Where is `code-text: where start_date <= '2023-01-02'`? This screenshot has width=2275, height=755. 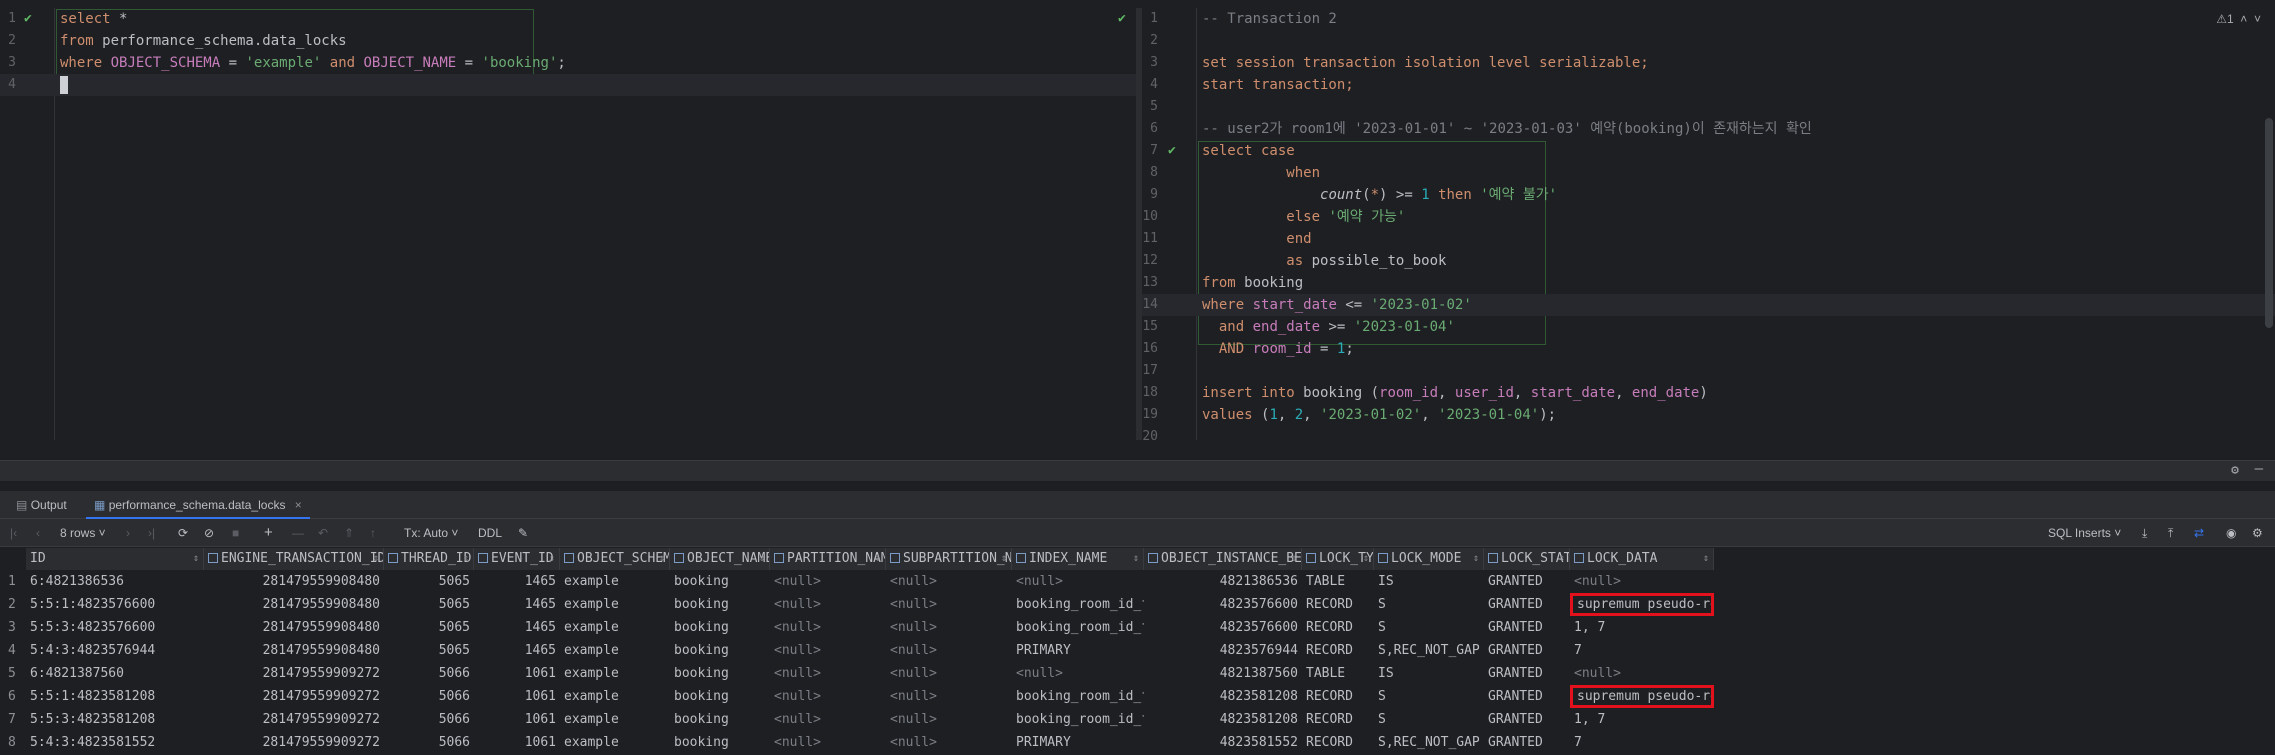
code-text: where start_date <= '2023-01-02' is located at coordinates (1337, 305).